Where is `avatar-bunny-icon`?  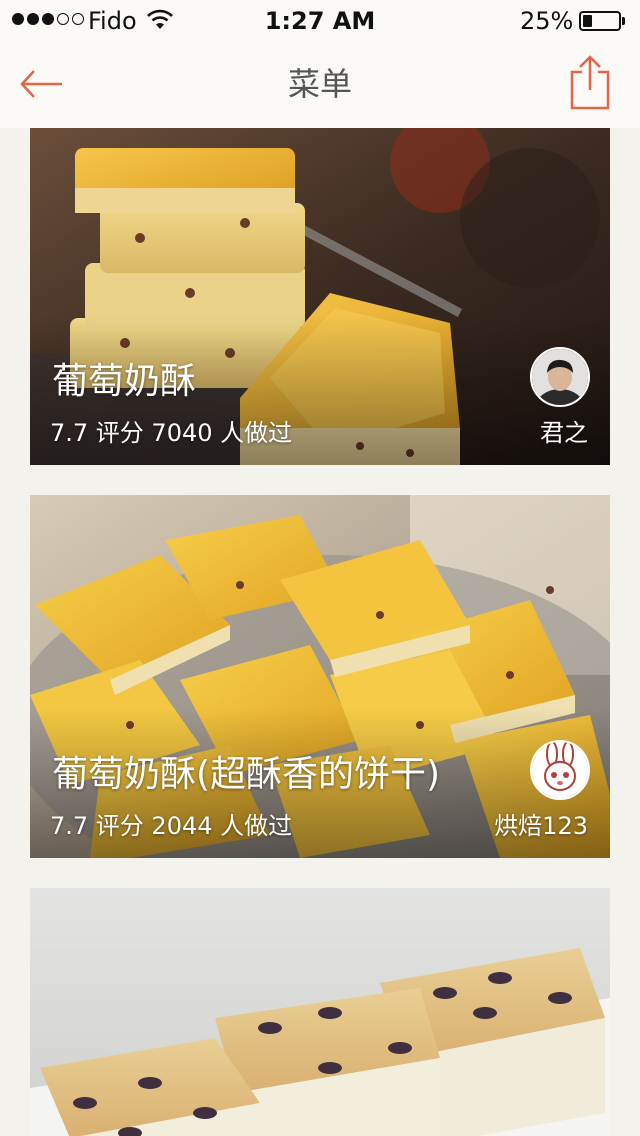 avatar-bunny-icon is located at coordinates (560, 770).